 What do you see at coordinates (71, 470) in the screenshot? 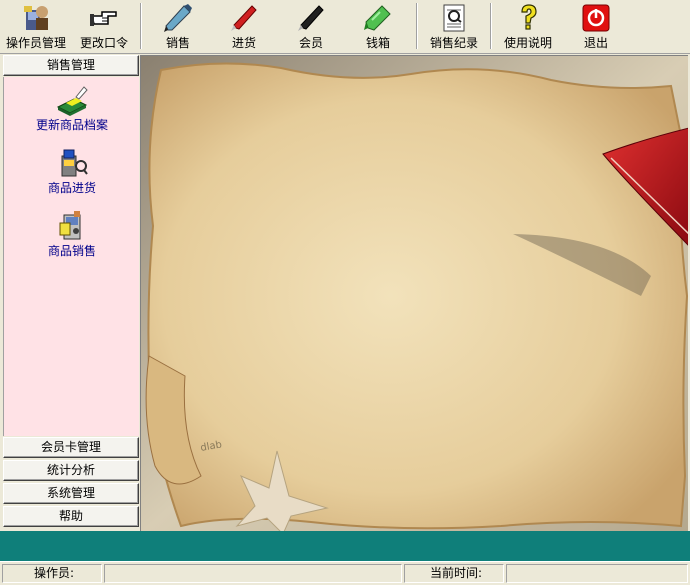
I see `statistics-group: 统计分析` at bounding box center [71, 470].